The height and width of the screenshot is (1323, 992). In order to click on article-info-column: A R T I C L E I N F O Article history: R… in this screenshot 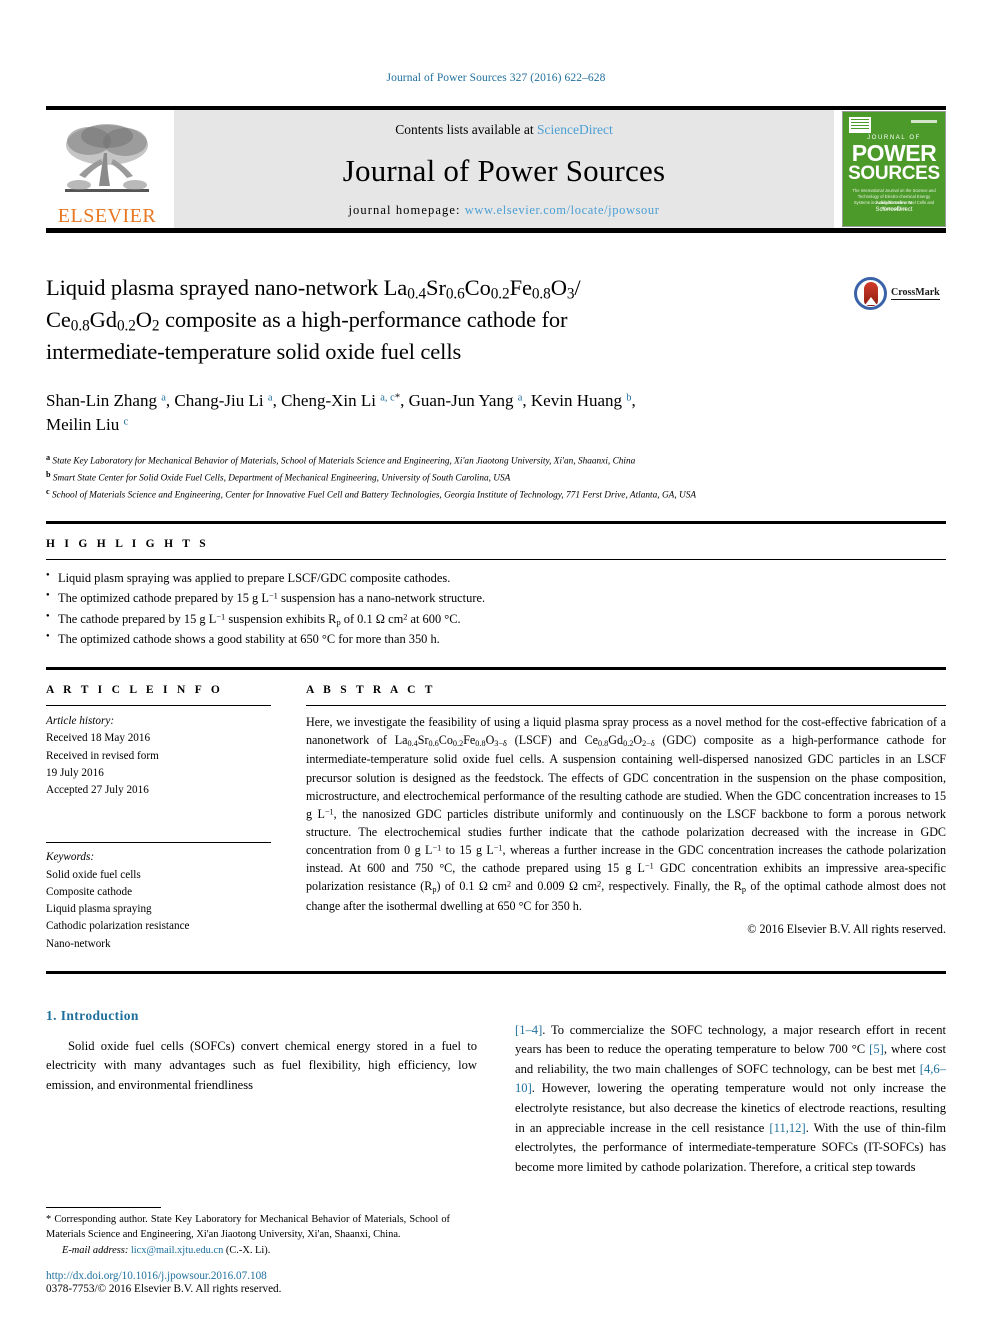, I will do `click(158, 818)`.